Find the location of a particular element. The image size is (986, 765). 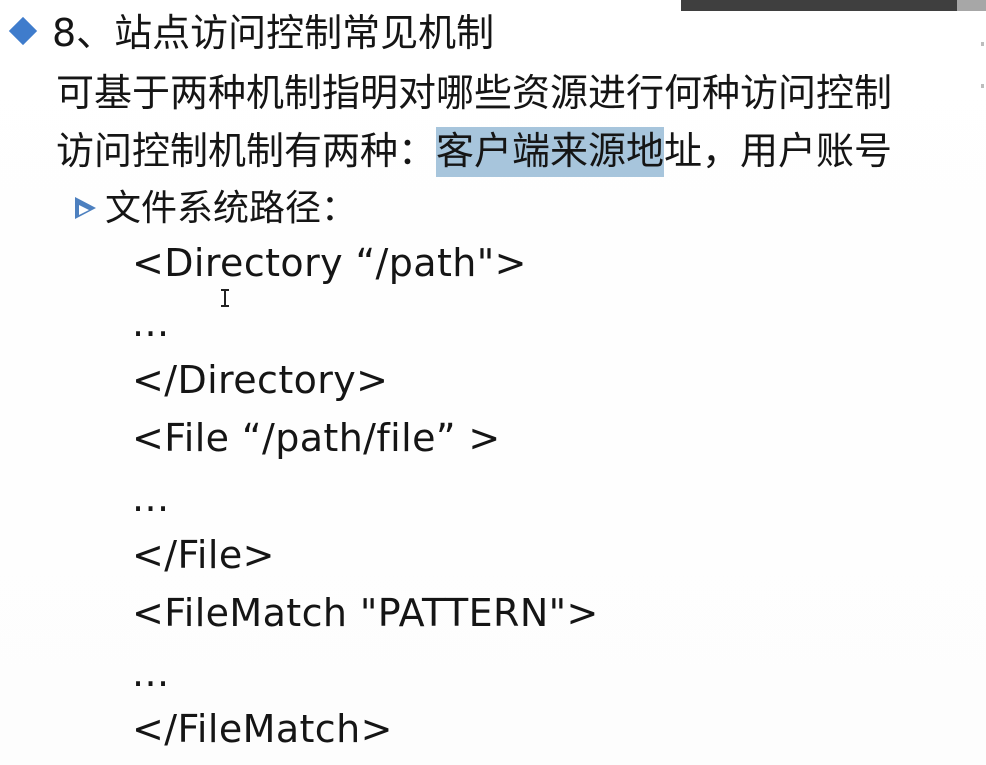

subheading: 文件系统路径： is located at coordinates (231, 208).